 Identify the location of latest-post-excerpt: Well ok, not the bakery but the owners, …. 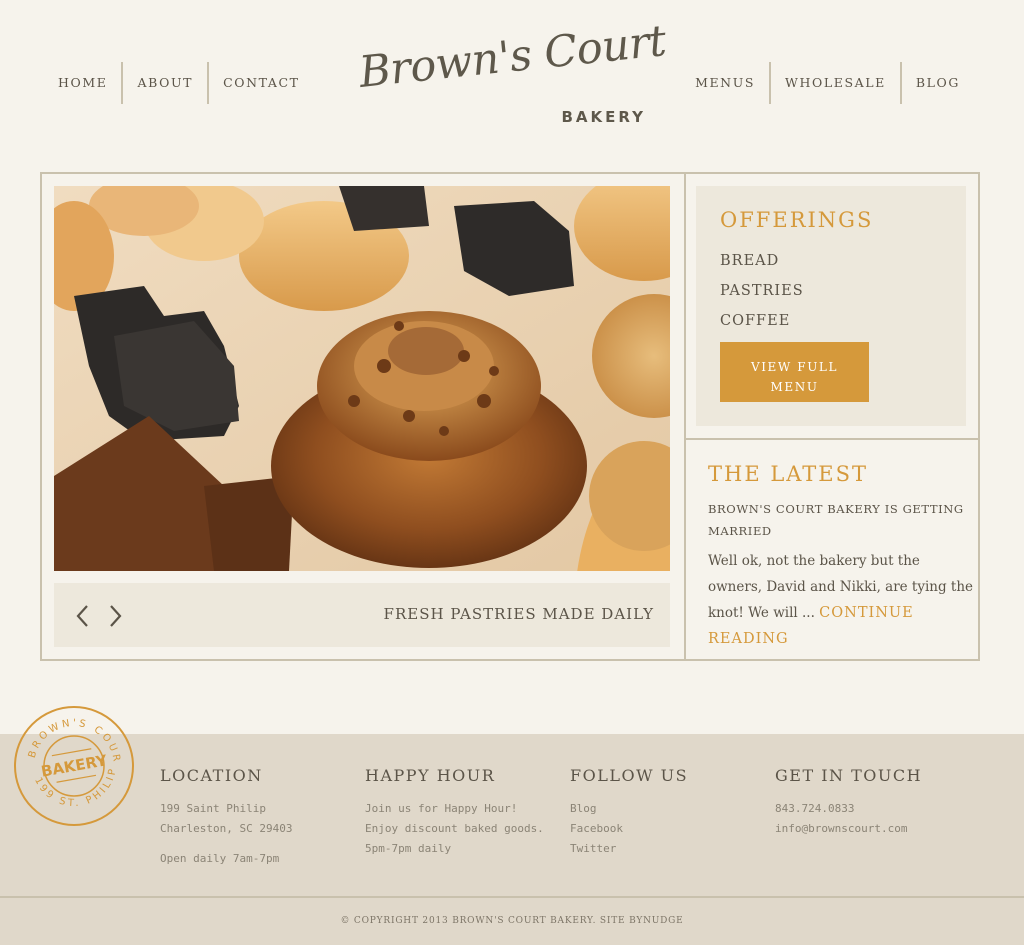
(841, 600).